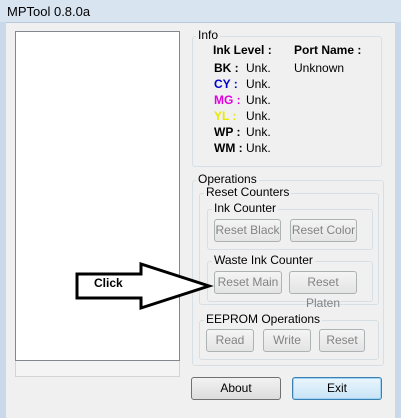 Image resolution: width=401 pixels, height=418 pixels. Describe the element at coordinates (323, 290) in the screenshot. I see `reset-platen-button: Reset Platen` at that location.